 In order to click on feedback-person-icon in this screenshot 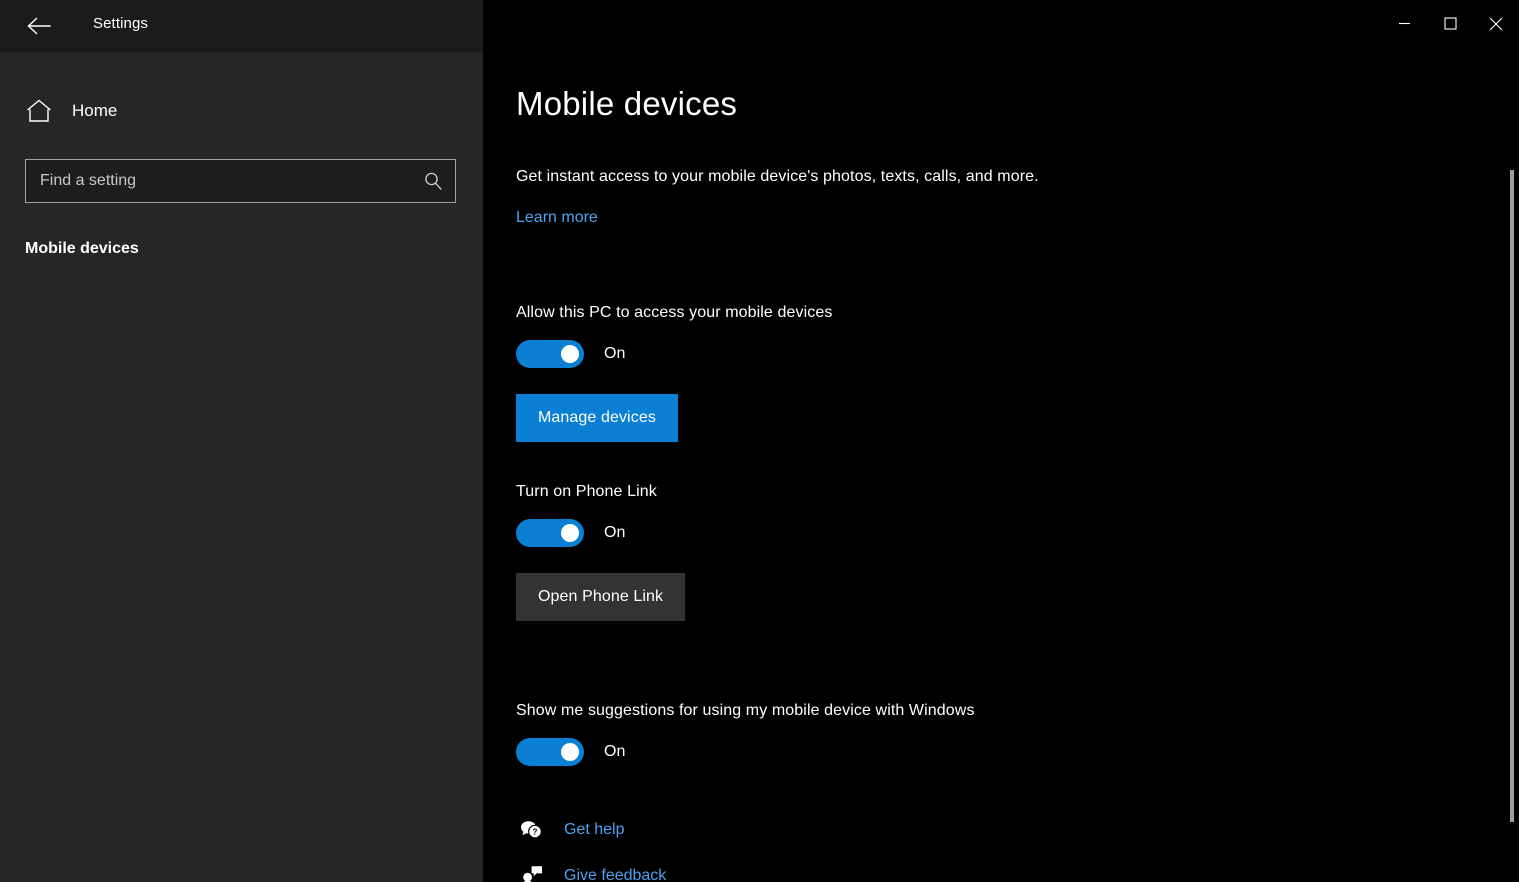, I will do `click(531, 872)`.